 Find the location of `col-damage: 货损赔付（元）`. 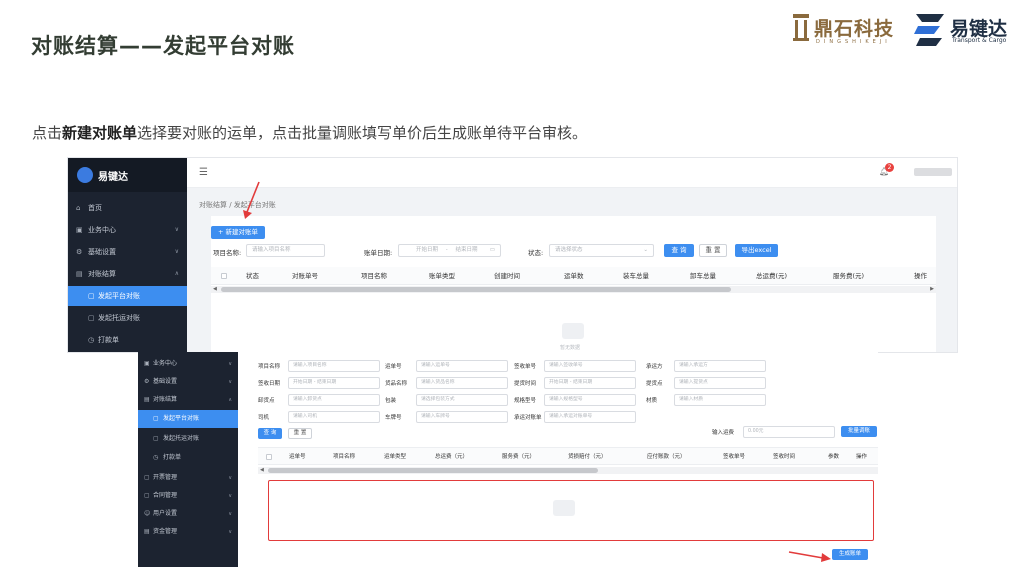

col-damage: 货损赔付（元） is located at coordinates (587, 457).